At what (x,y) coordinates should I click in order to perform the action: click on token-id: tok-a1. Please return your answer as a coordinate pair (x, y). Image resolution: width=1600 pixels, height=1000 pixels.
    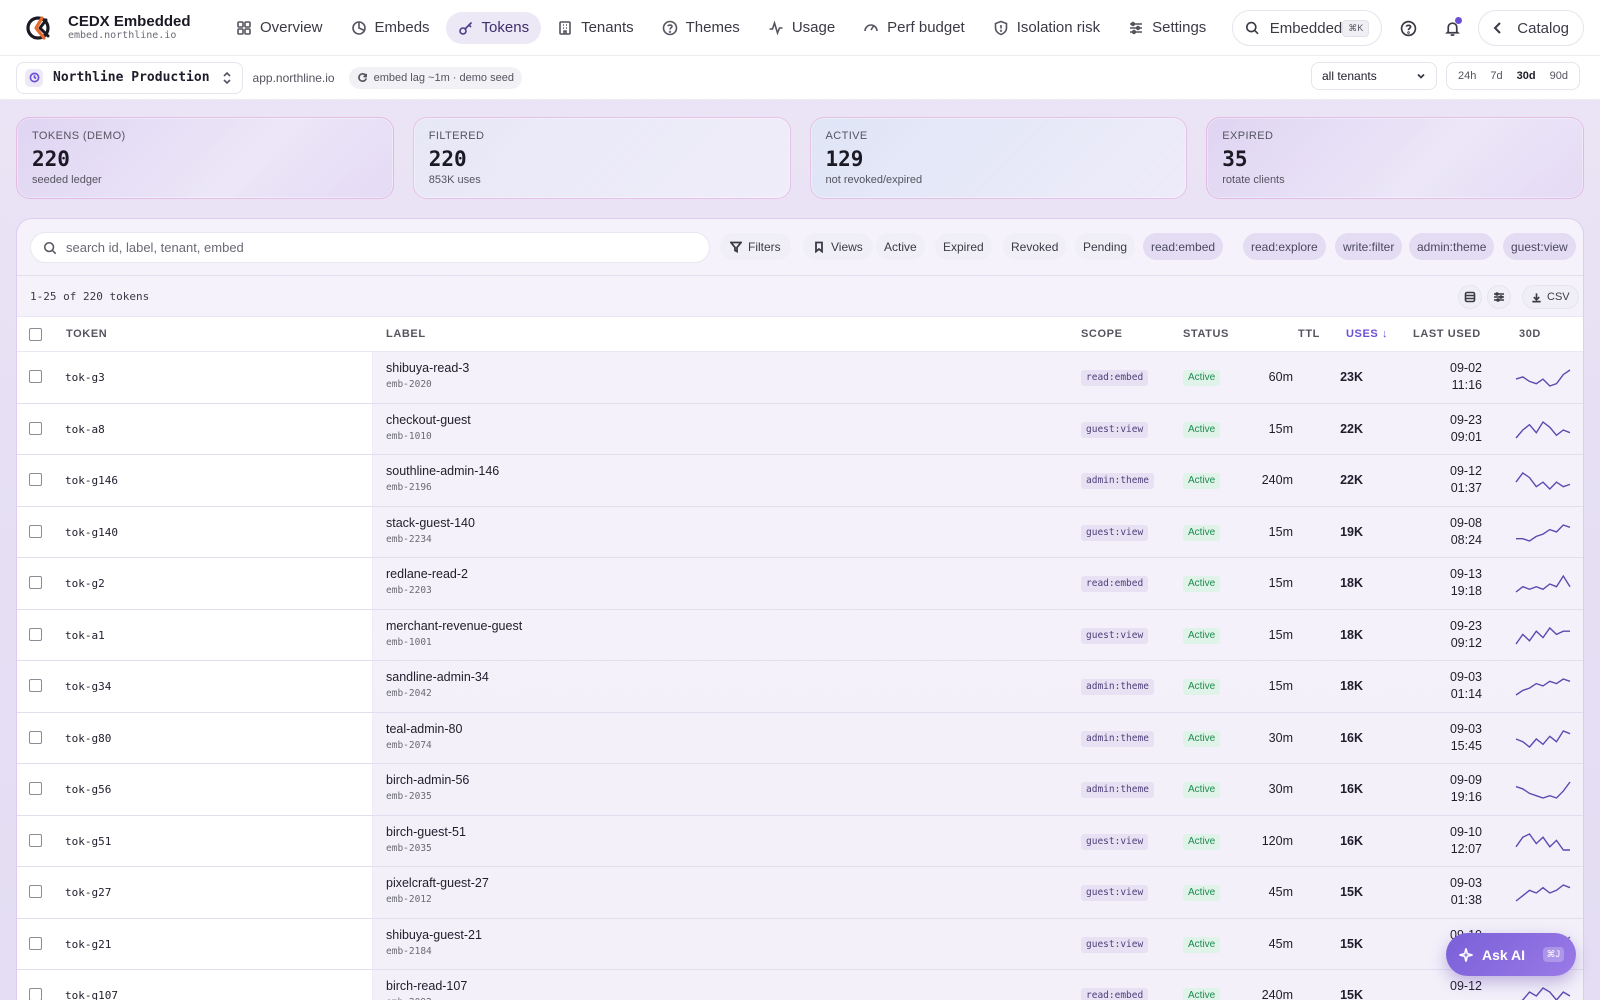
    Looking at the image, I should click on (85, 635).